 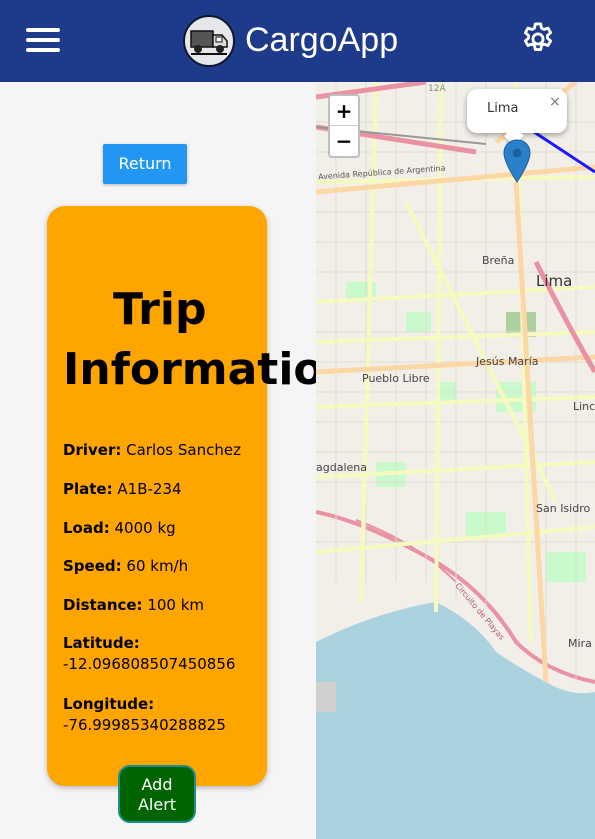 I want to click on add-alert-button: Add Alert, so click(x=157, y=794).